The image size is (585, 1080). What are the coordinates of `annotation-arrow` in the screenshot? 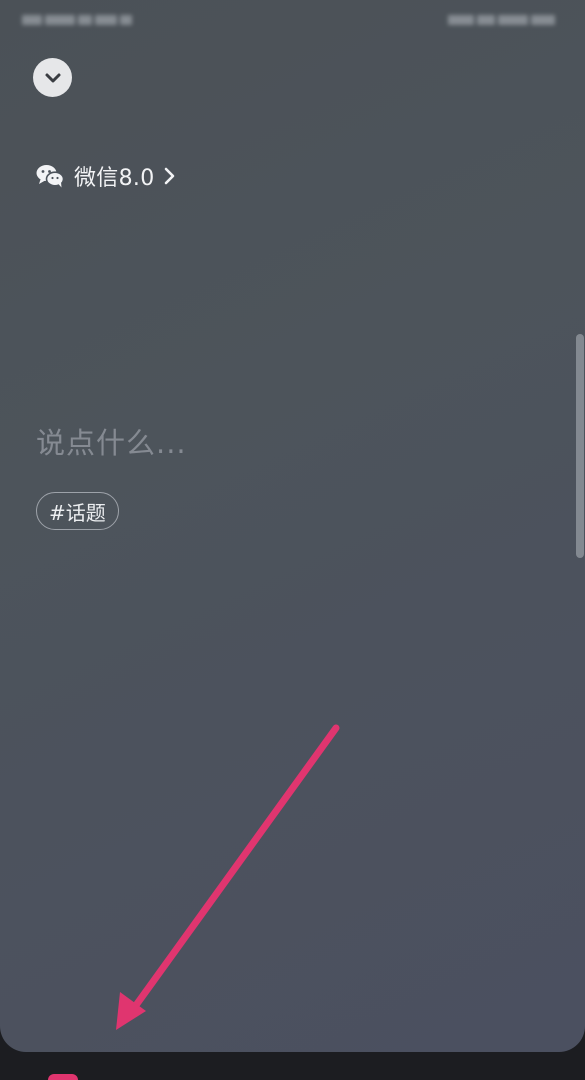 It's located at (228, 877).